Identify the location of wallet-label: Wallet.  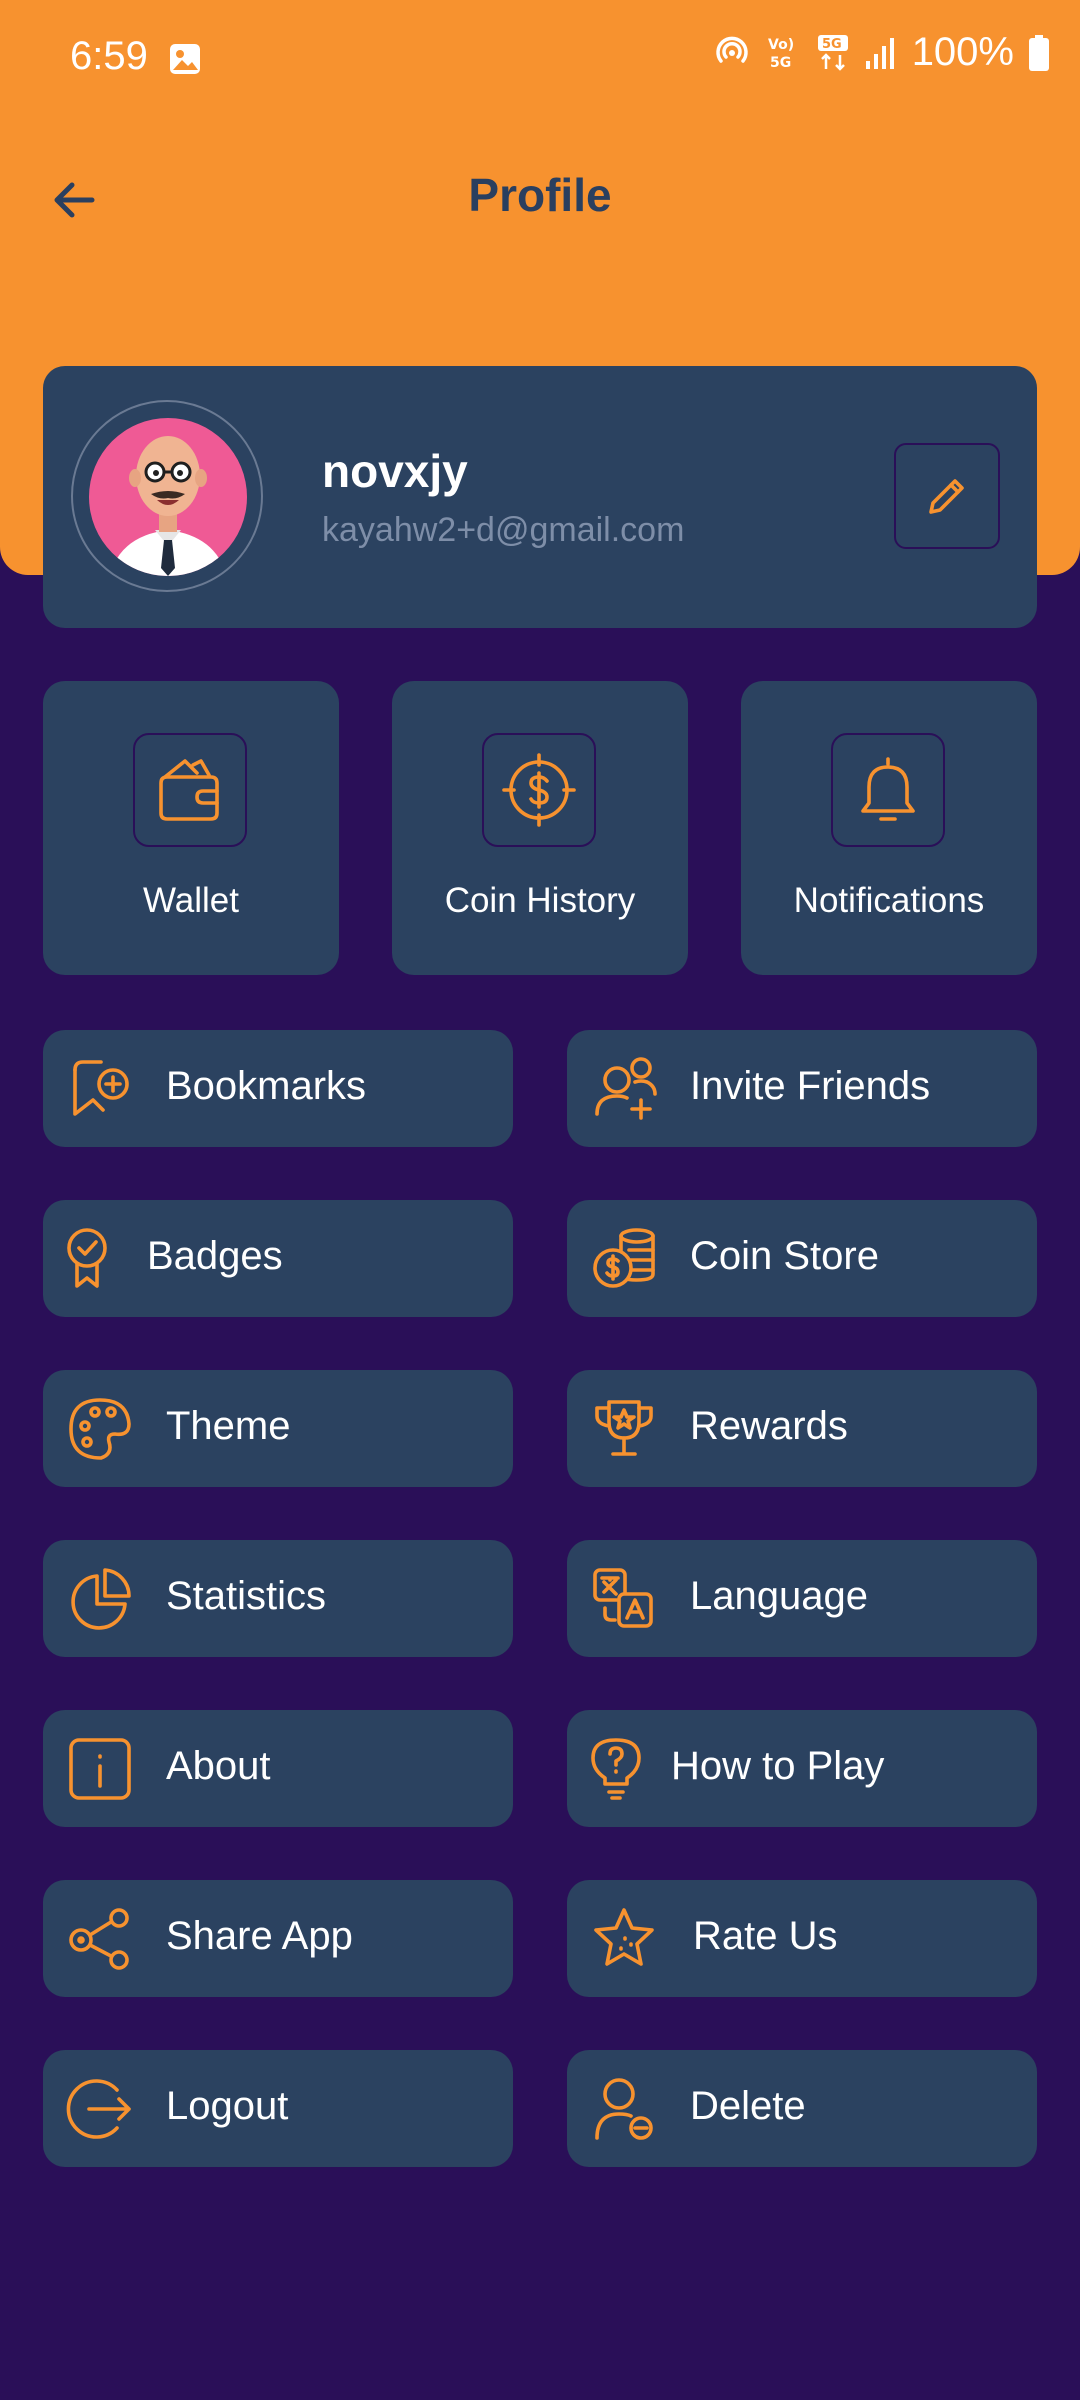
(191, 900).